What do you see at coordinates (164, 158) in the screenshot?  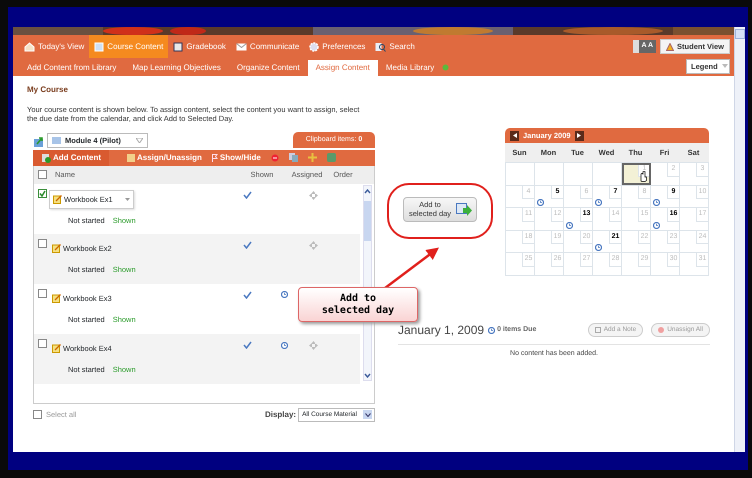 I see `assign-button: Assign/Unassign` at bounding box center [164, 158].